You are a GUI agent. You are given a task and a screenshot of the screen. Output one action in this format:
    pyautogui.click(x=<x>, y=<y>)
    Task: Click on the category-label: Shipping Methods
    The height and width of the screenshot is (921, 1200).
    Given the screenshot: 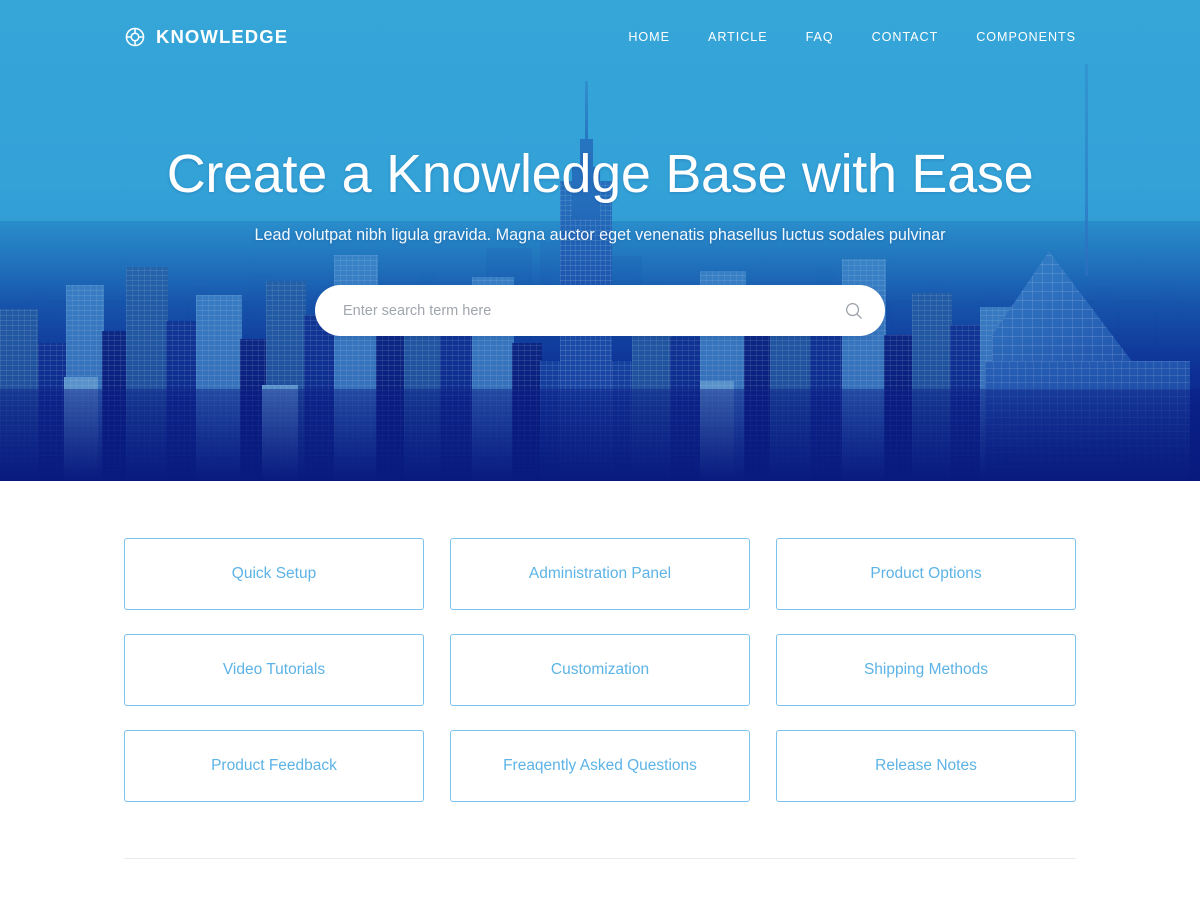 What is the action you would take?
    pyautogui.click(x=926, y=669)
    